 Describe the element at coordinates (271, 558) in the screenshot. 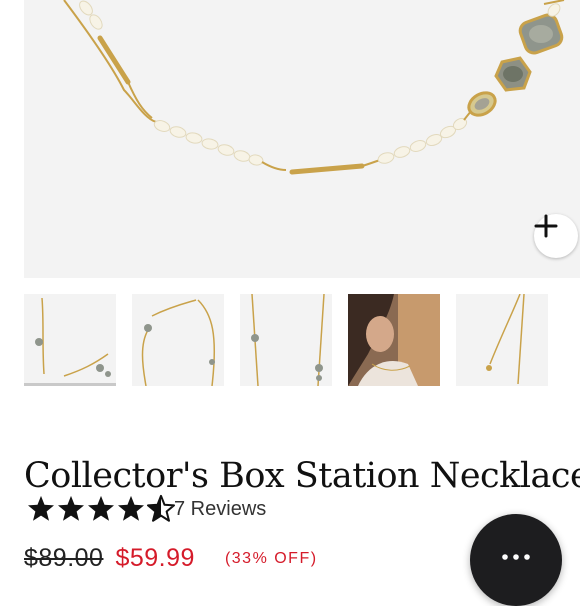

I see `discount-badge: (33% OFF)` at that location.